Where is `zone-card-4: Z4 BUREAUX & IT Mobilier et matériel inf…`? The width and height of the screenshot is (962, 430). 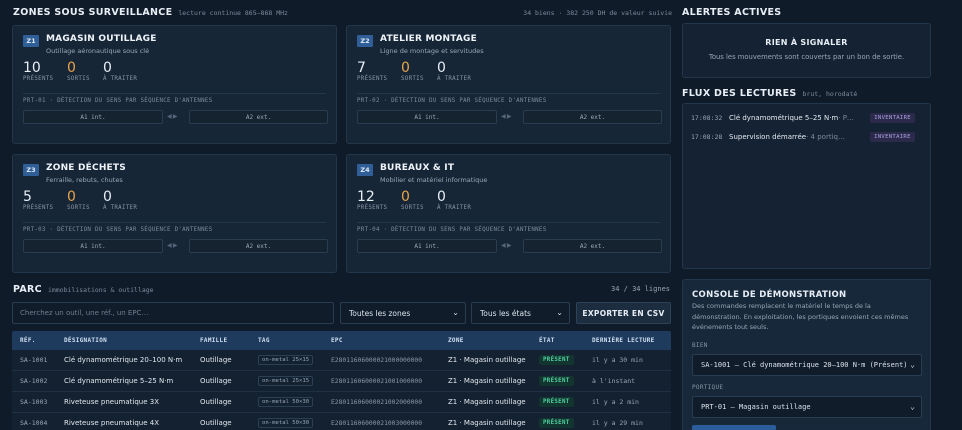 zone-card-4: Z4 BUREAUX & IT Mobilier et matériel inf… is located at coordinates (508, 213).